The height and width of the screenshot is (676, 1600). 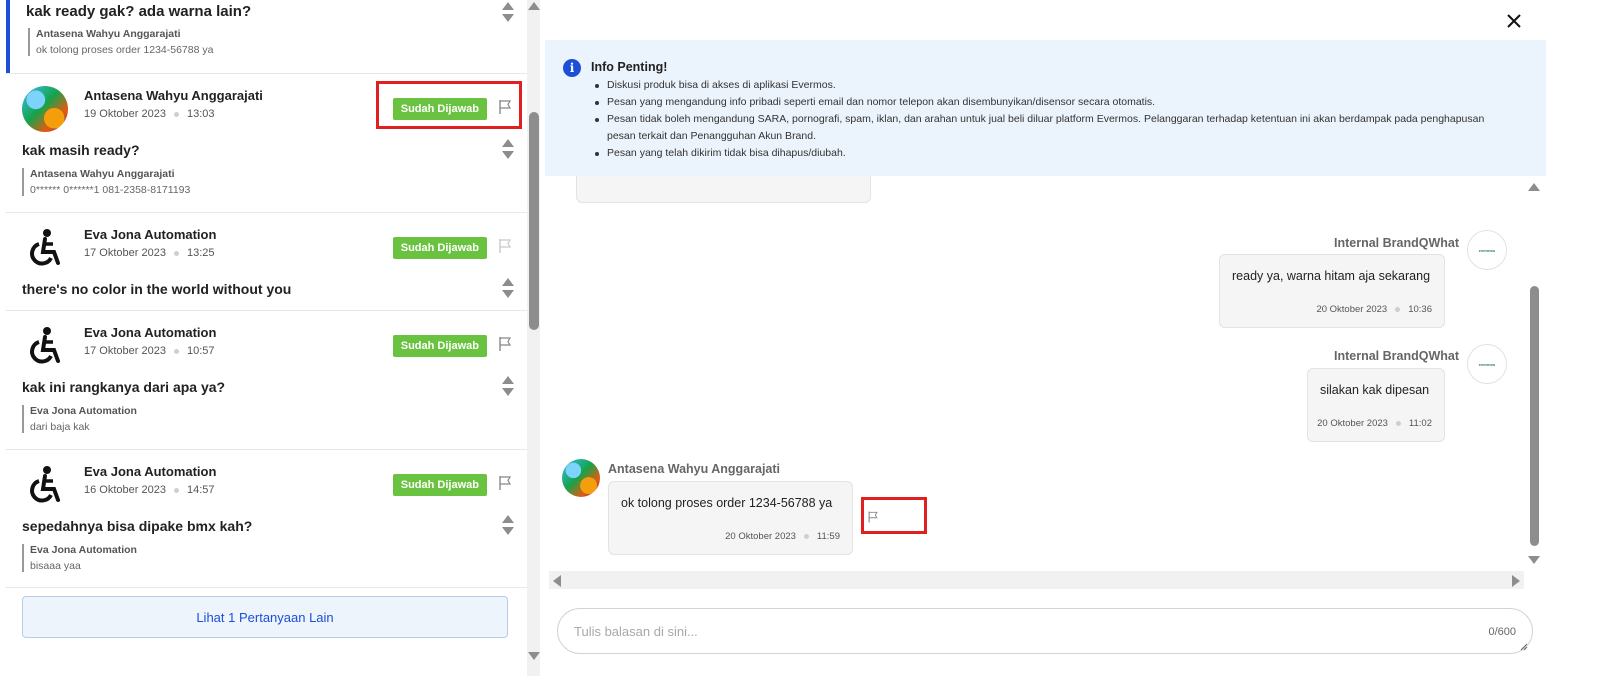 What do you see at coordinates (149, 253) in the screenshot?
I see `question-timestamp: 17 Oktober 2023 13:25` at bounding box center [149, 253].